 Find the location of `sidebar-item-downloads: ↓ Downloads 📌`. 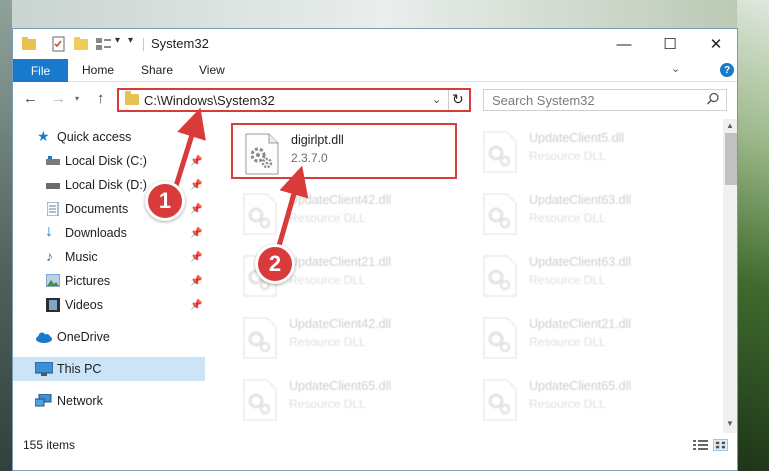

sidebar-item-downloads: ↓ Downloads 📌 is located at coordinates (109, 233).